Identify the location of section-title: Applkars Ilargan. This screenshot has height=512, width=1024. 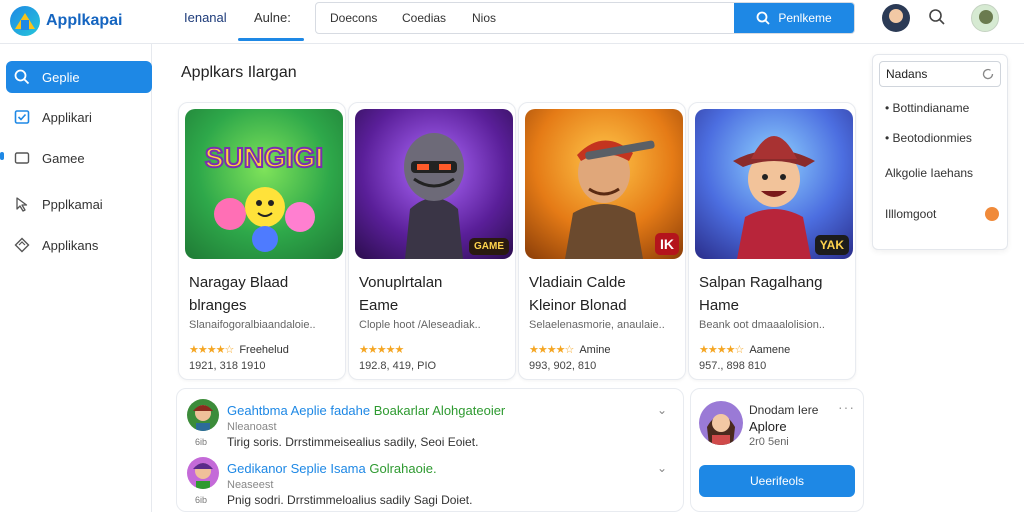
(239, 72).